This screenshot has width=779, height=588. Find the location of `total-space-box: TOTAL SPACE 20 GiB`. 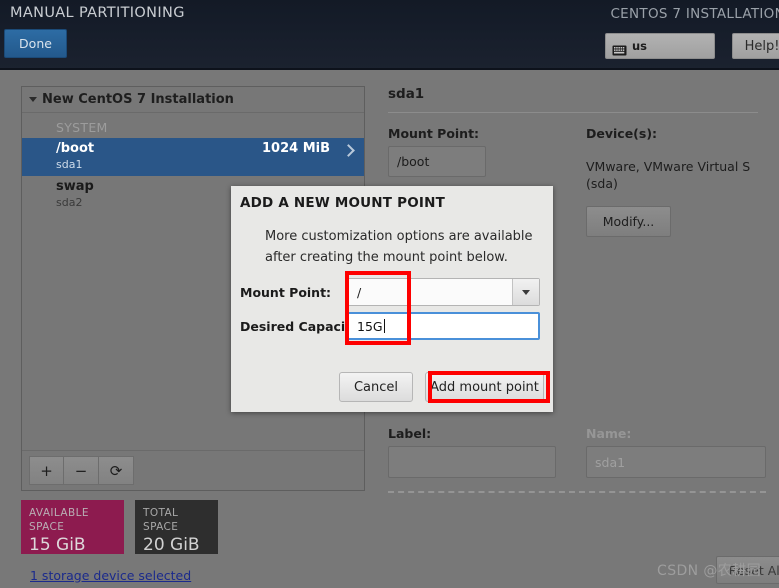

total-space-box: TOTAL SPACE 20 GiB is located at coordinates (176, 527).